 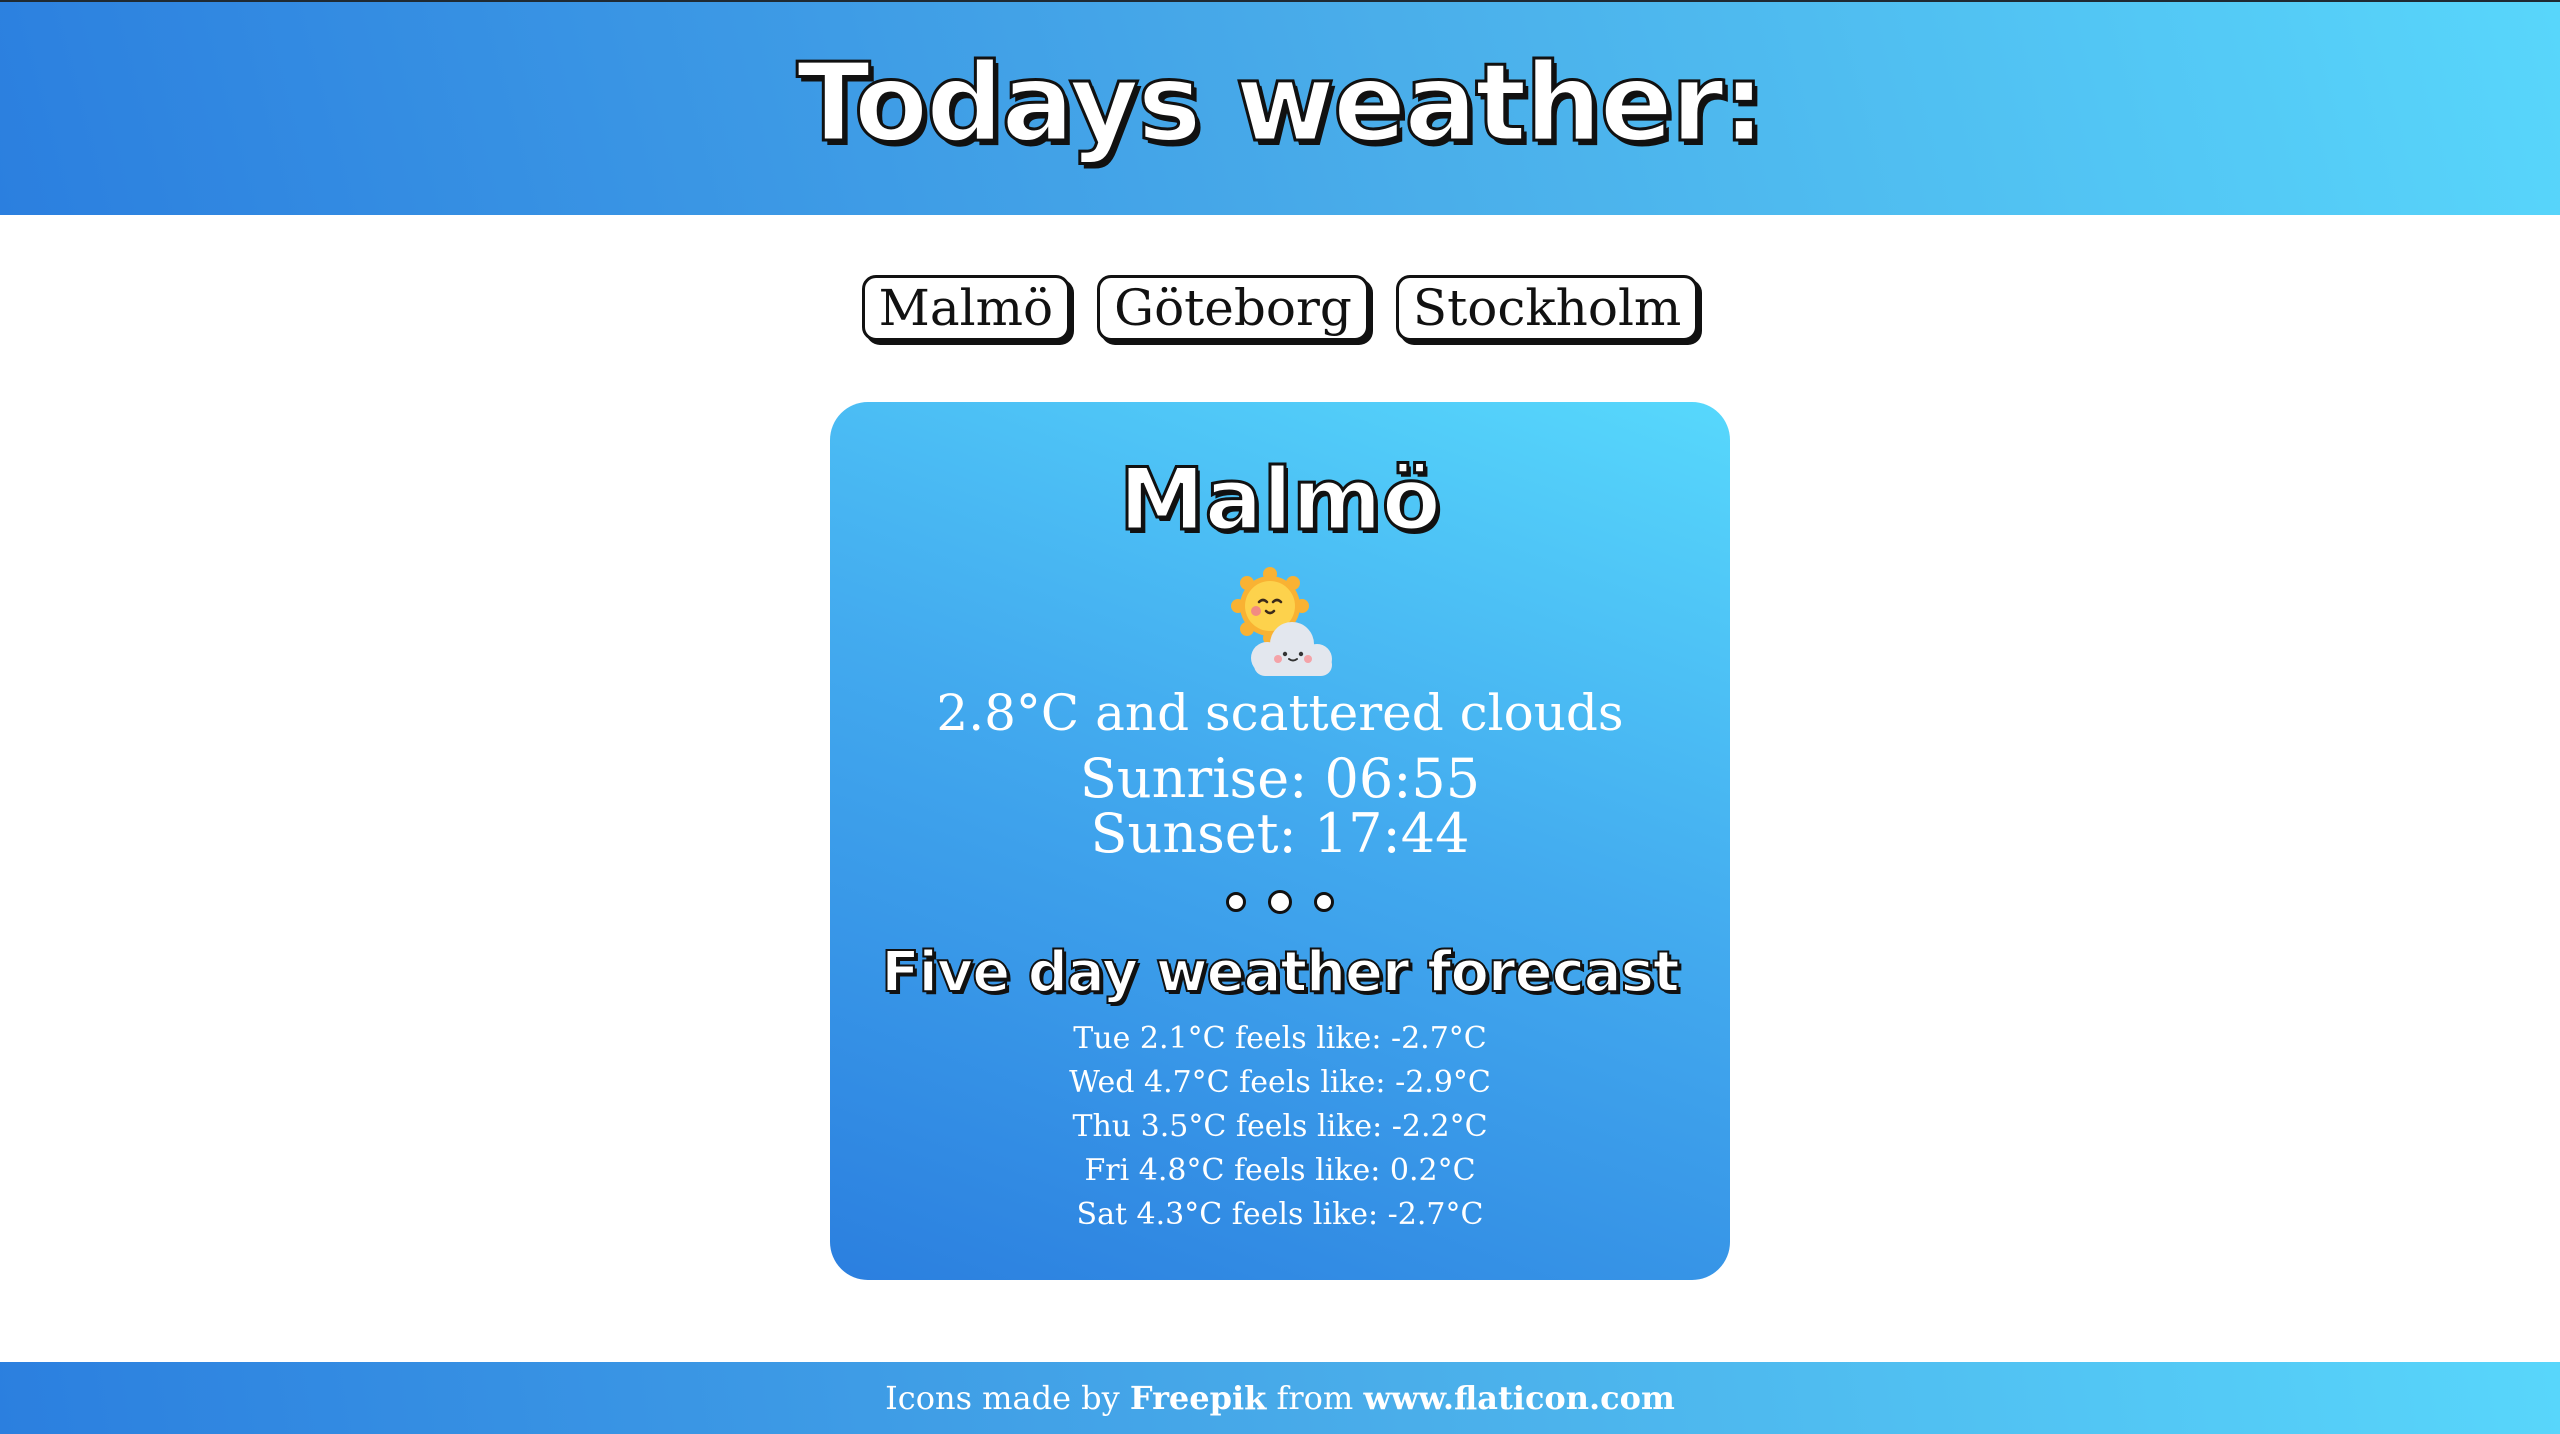 I want to click on city-button-malmo: Malmö, so click(x=966, y=308).